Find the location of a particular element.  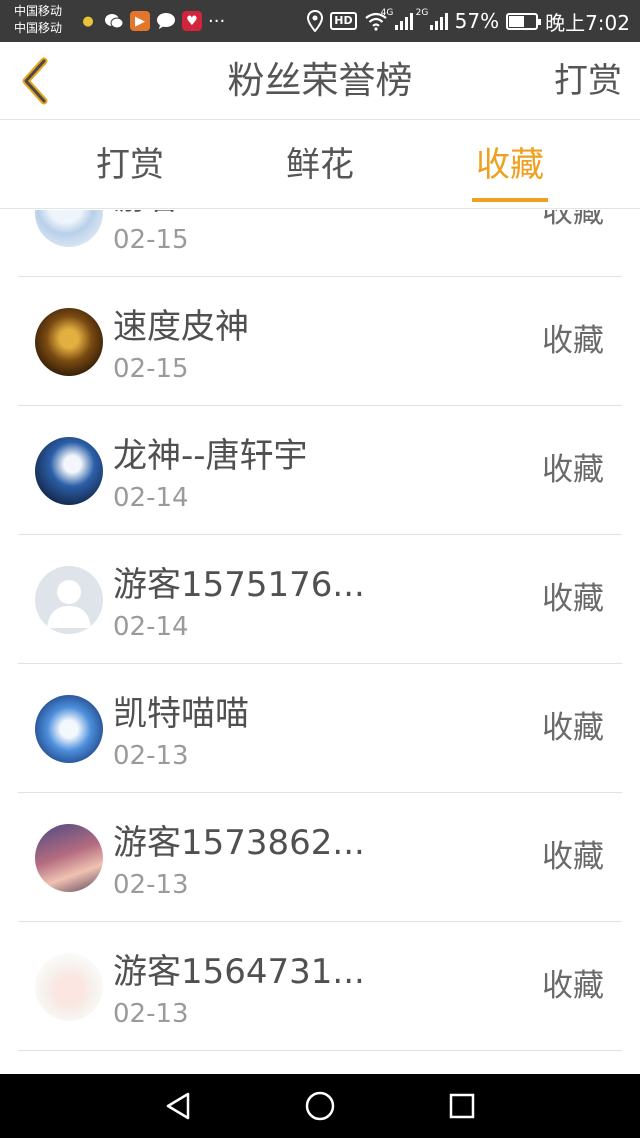

network-type-2: 2G is located at coordinates (422, 13).